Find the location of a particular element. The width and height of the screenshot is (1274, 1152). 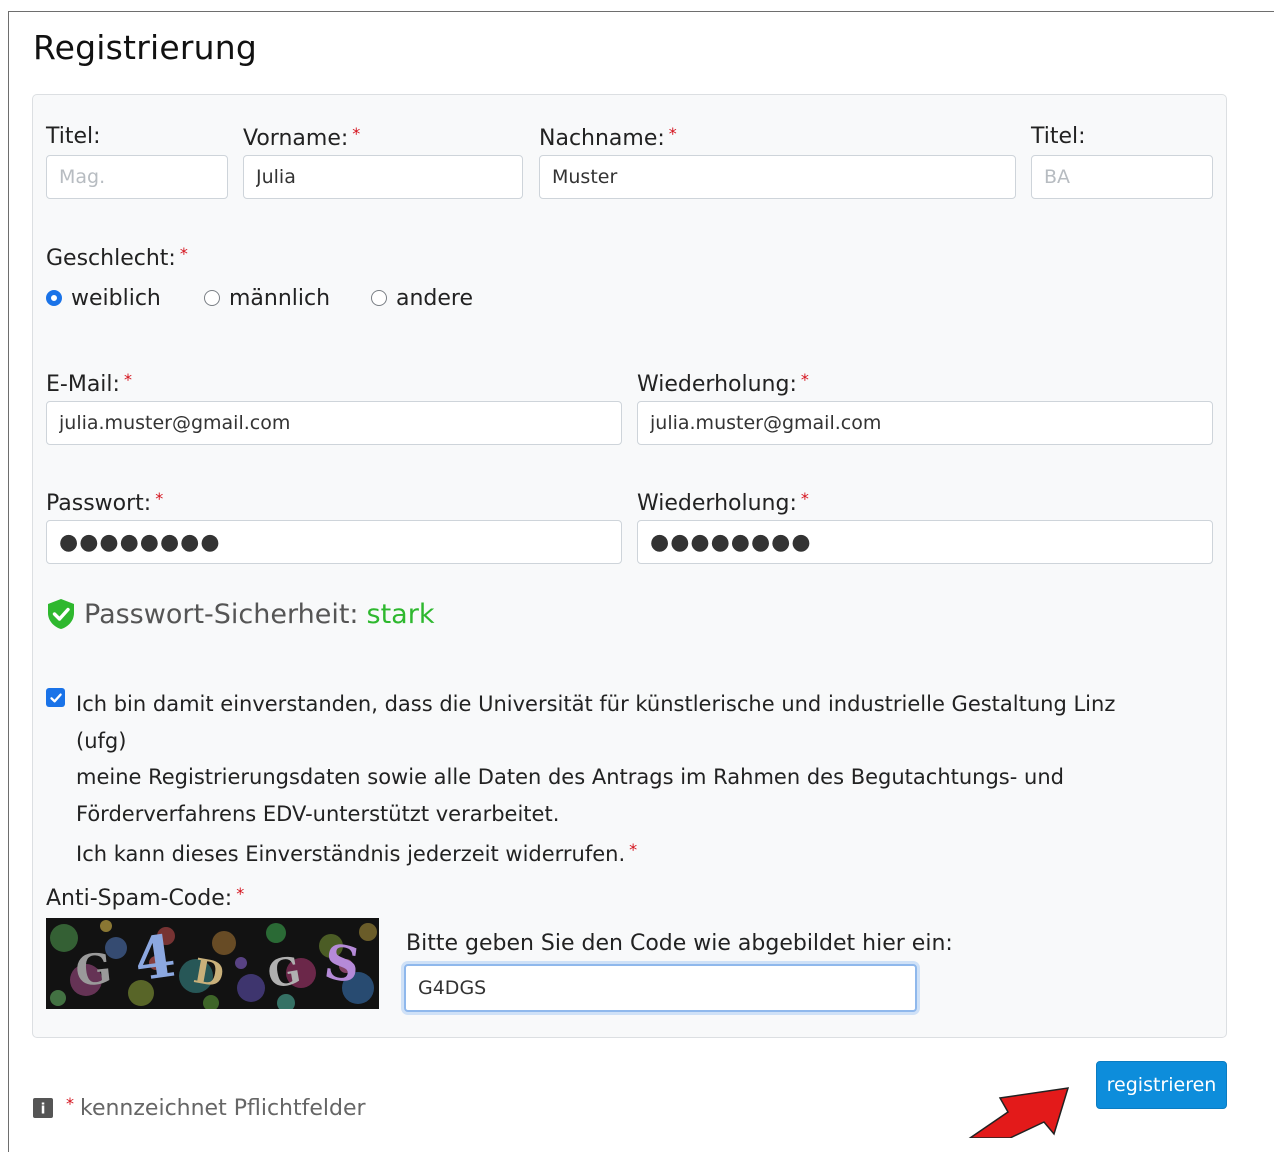

password-input is located at coordinates (334, 542).